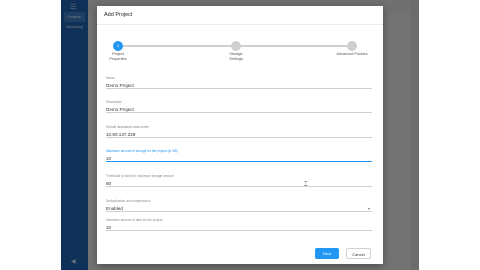 The width and height of the screenshot is (480, 270). Describe the element at coordinates (306, 185) in the screenshot. I see `text-cursor-icon: ⌶` at that location.